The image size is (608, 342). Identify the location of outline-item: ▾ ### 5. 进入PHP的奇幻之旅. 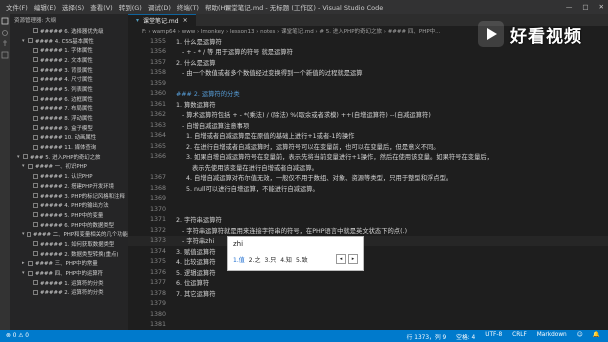
(69, 157).